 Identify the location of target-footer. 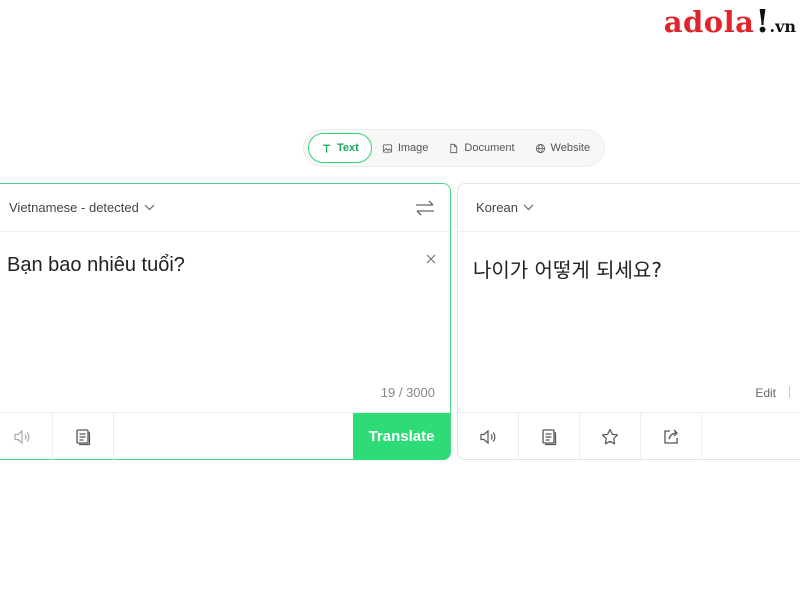
(629, 436).